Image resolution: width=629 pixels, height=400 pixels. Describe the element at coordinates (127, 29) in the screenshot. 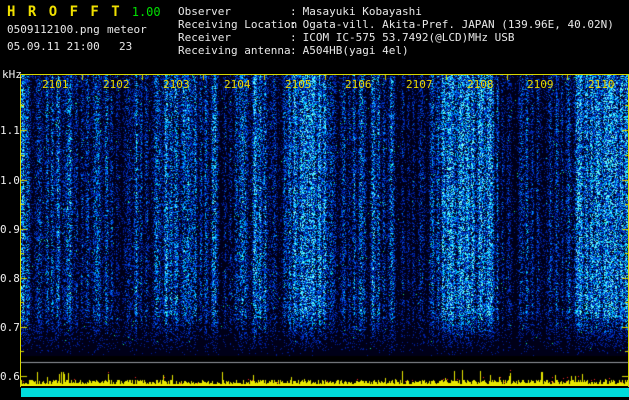

I see `mode-label: meteor` at that location.